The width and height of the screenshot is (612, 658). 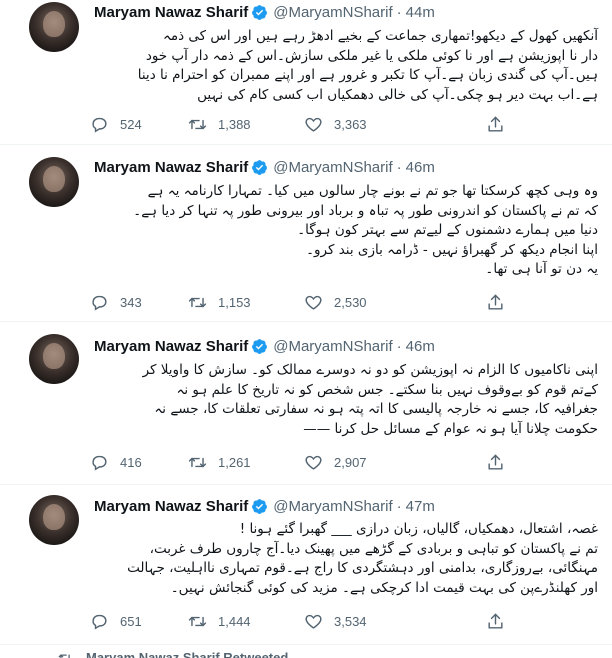 What do you see at coordinates (300, 303) in the screenshot?
I see `tweet-actions: 343 1,153 2,530` at bounding box center [300, 303].